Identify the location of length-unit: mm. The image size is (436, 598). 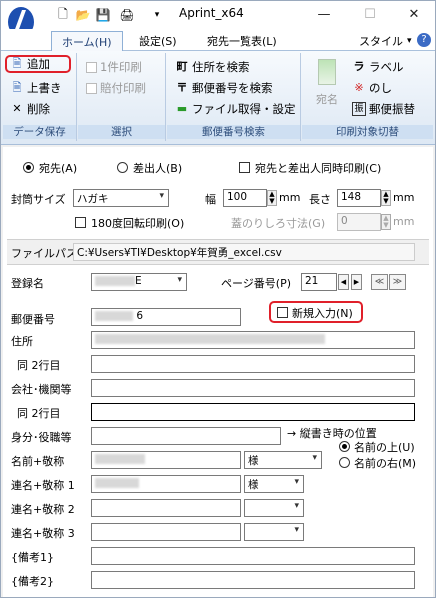
(404, 197).